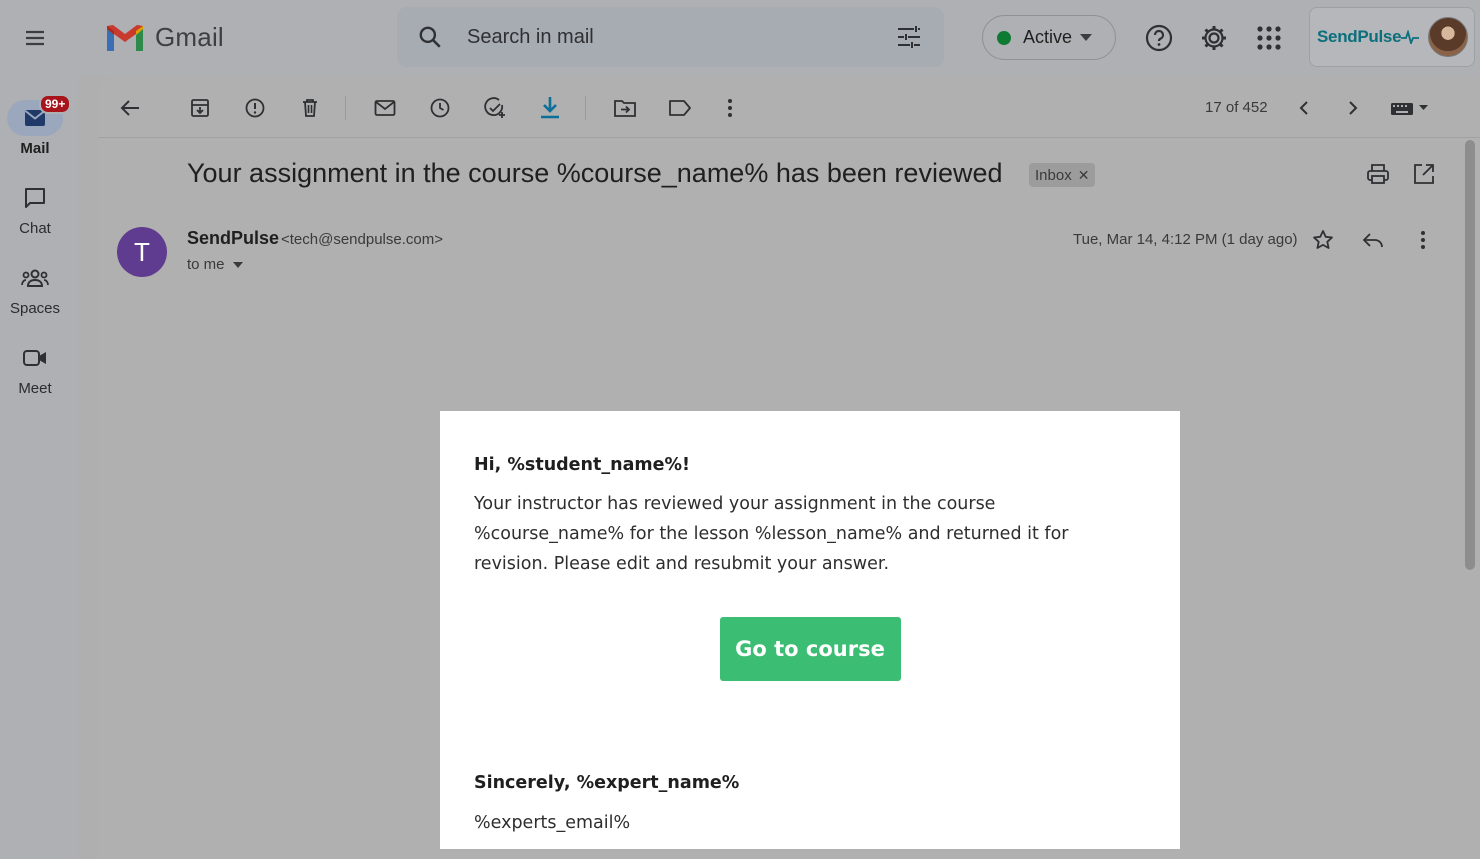 Image resolution: width=1480 pixels, height=859 pixels. I want to click on search-icon, so click(430, 37).